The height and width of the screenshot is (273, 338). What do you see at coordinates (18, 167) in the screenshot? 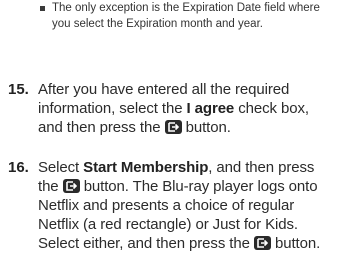
I see `step-number: 16.` at bounding box center [18, 167].